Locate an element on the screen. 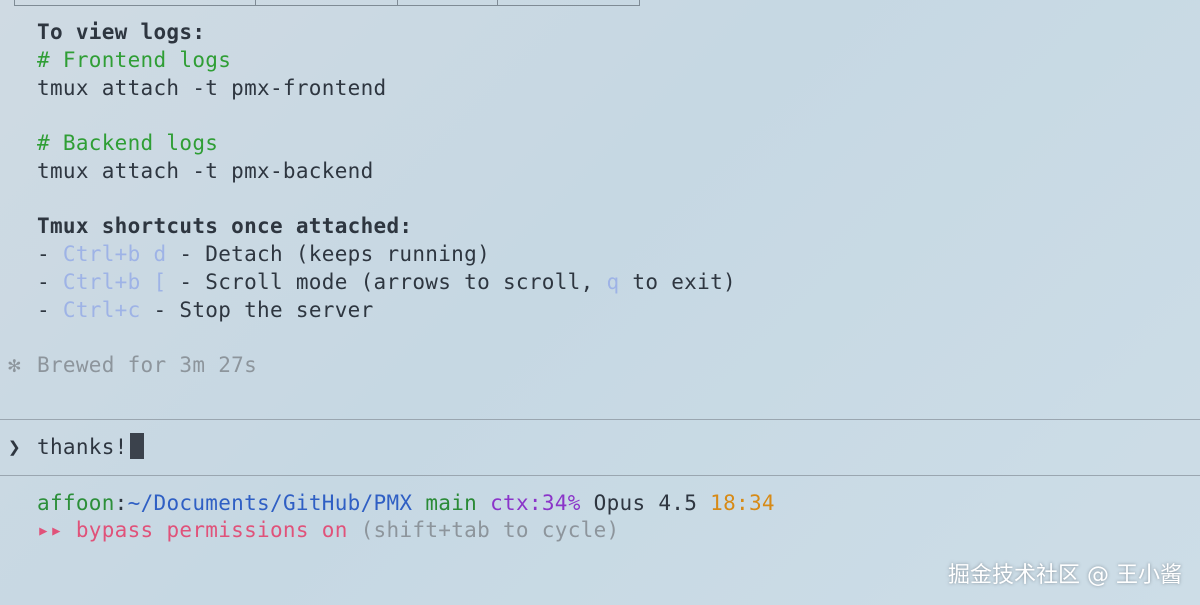 The height and width of the screenshot is (605, 1200). backend-logs-comment: # Backend logs is located at coordinates (128, 143).